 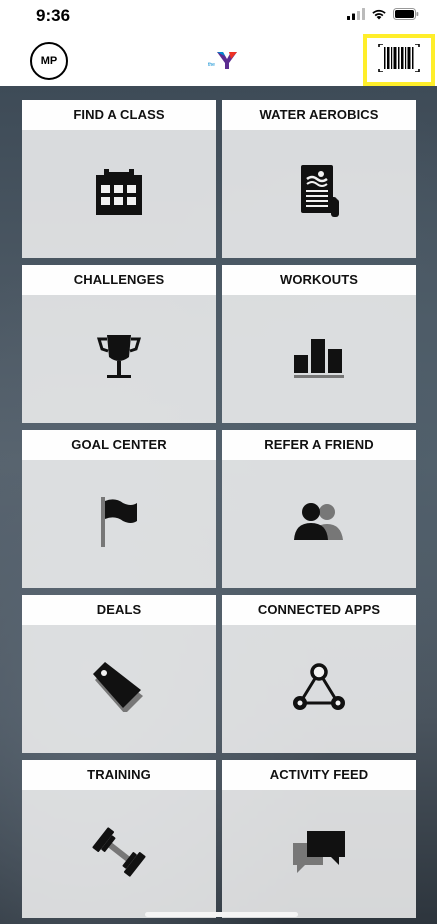 What do you see at coordinates (119, 115) in the screenshot?
I see `tile-label: FIND A CLASS` at bounding box center [119, 115].